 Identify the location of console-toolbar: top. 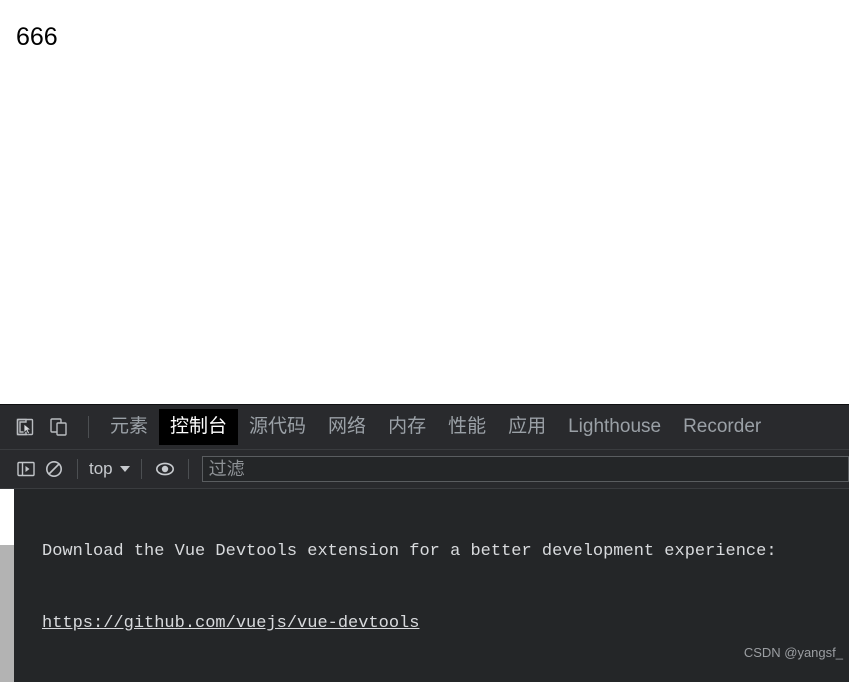
(424, 469).